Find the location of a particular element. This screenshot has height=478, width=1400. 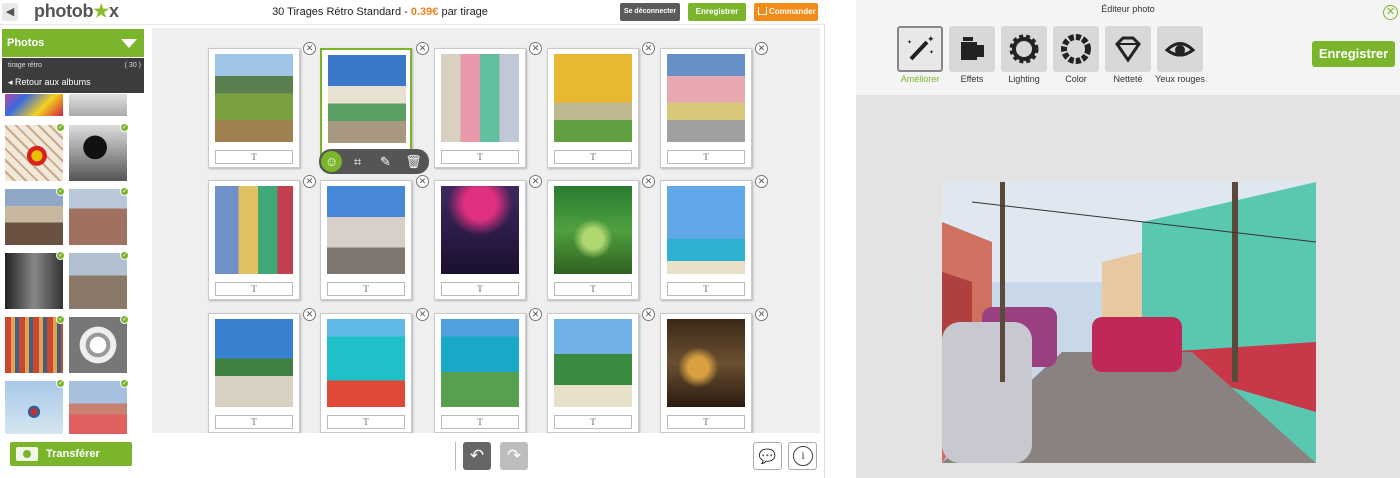

save-button: Enregistrer is located at coordinates (717, 12).